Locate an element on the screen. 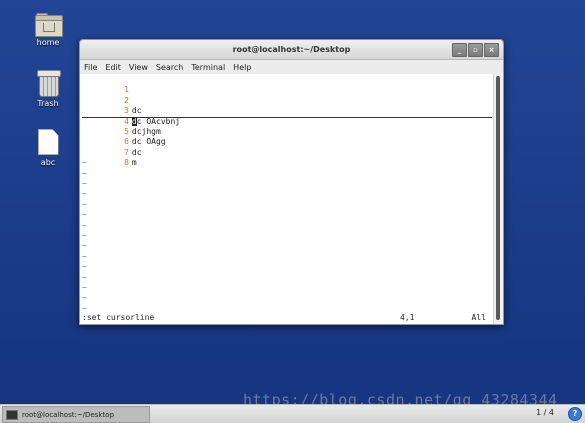 The width and height of the screenshot is (585, 423). menu-terminal: Terminal is located at coordinates (208, 67).